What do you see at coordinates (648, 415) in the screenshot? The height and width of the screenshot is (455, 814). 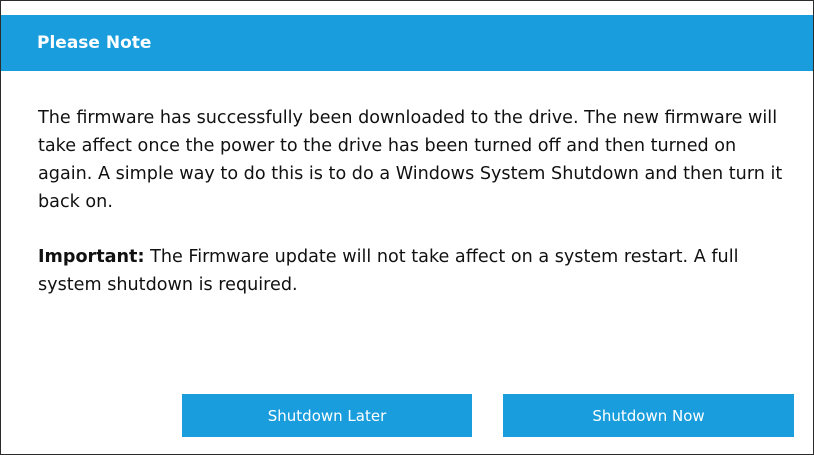 I see `shutdown-now-button: Shutdown Now` at bounding box center [648, 415].